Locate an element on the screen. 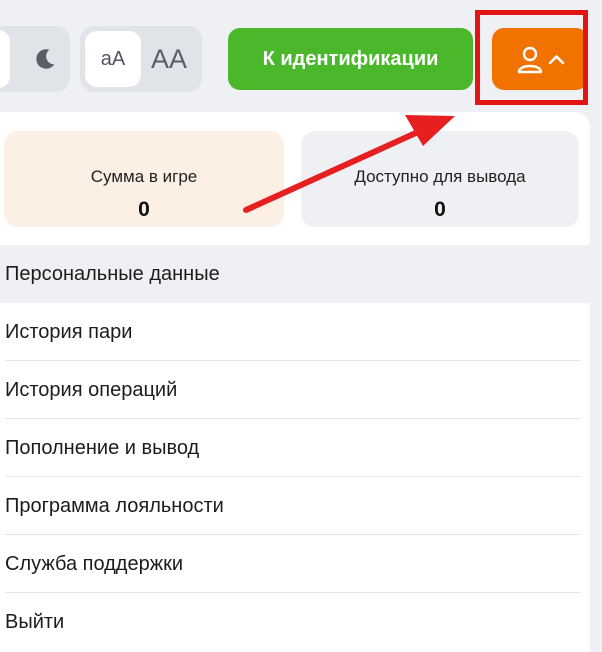 The height and width of the screenshot is (652, 602). in-game-balance-card: Сумма в игре 0 is located at coordinates (144, 179).